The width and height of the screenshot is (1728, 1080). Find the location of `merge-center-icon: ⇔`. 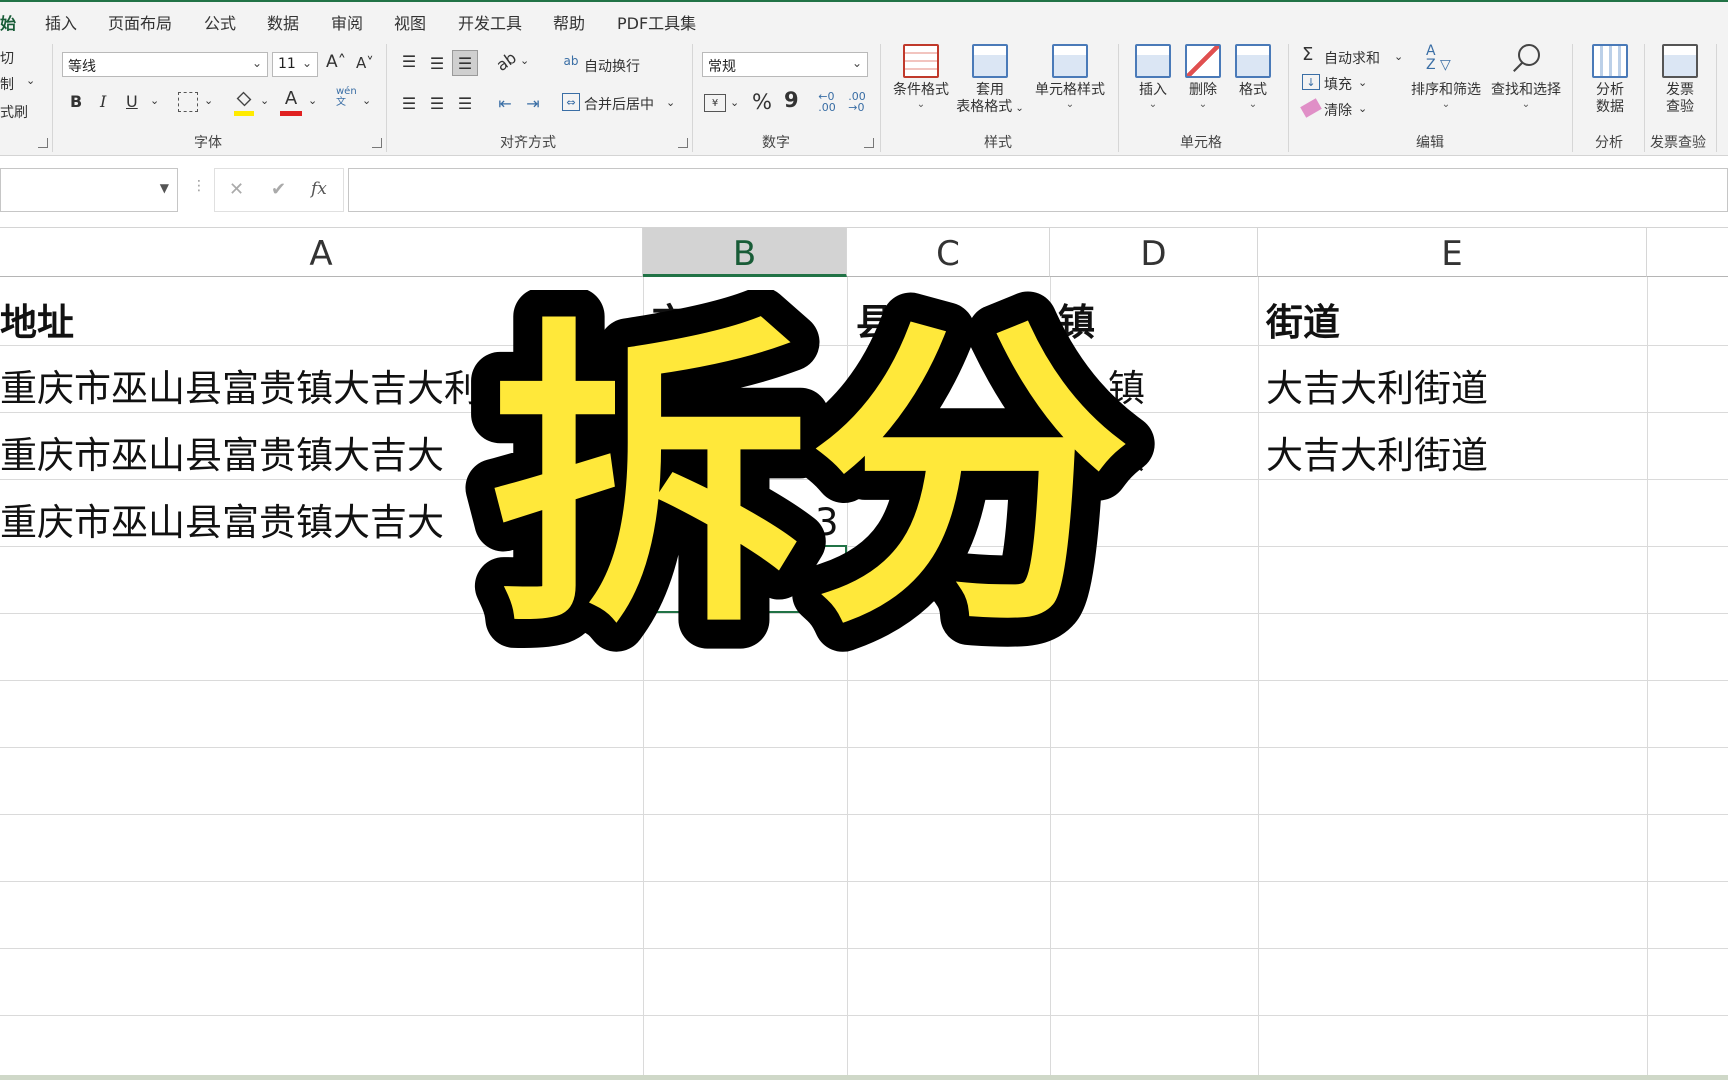

merge-center-icon: ⇔ is located at coordinates (571, 102).